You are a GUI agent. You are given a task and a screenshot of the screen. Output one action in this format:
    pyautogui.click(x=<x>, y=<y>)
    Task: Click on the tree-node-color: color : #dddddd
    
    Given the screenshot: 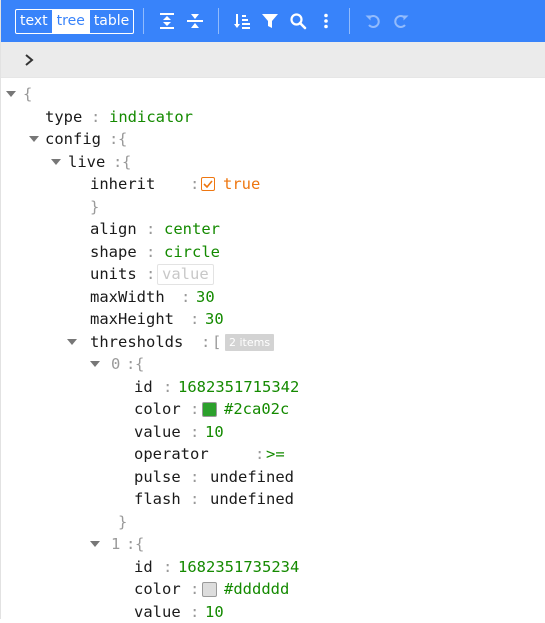 What is the action you would take?
    pyautogui.click(x=273, y=589)
    